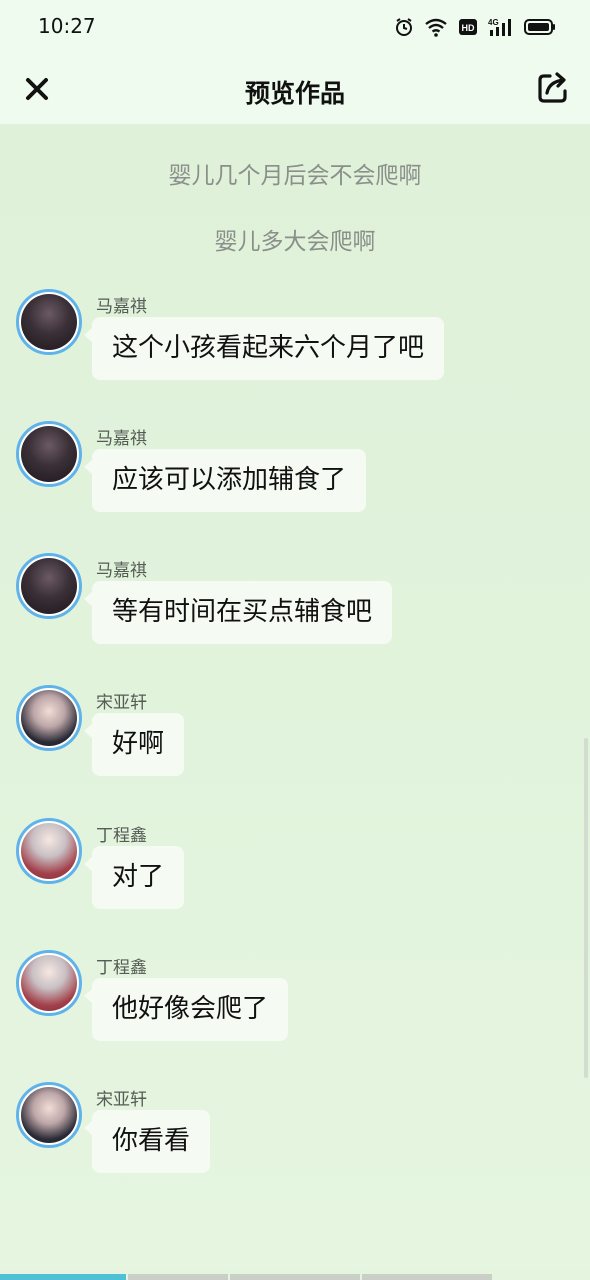 Image resolution: width=590 pixels, height=1280 pixels. I want to click on hd-icon: HD, so click(468, 27).